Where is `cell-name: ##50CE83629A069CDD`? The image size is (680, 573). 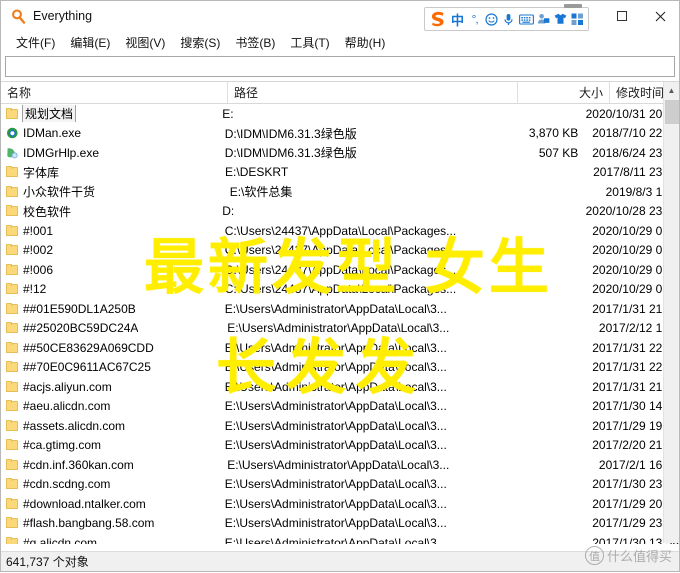 cell-name: ##50CE83629A069CDD is located at coordinates (110, 348).